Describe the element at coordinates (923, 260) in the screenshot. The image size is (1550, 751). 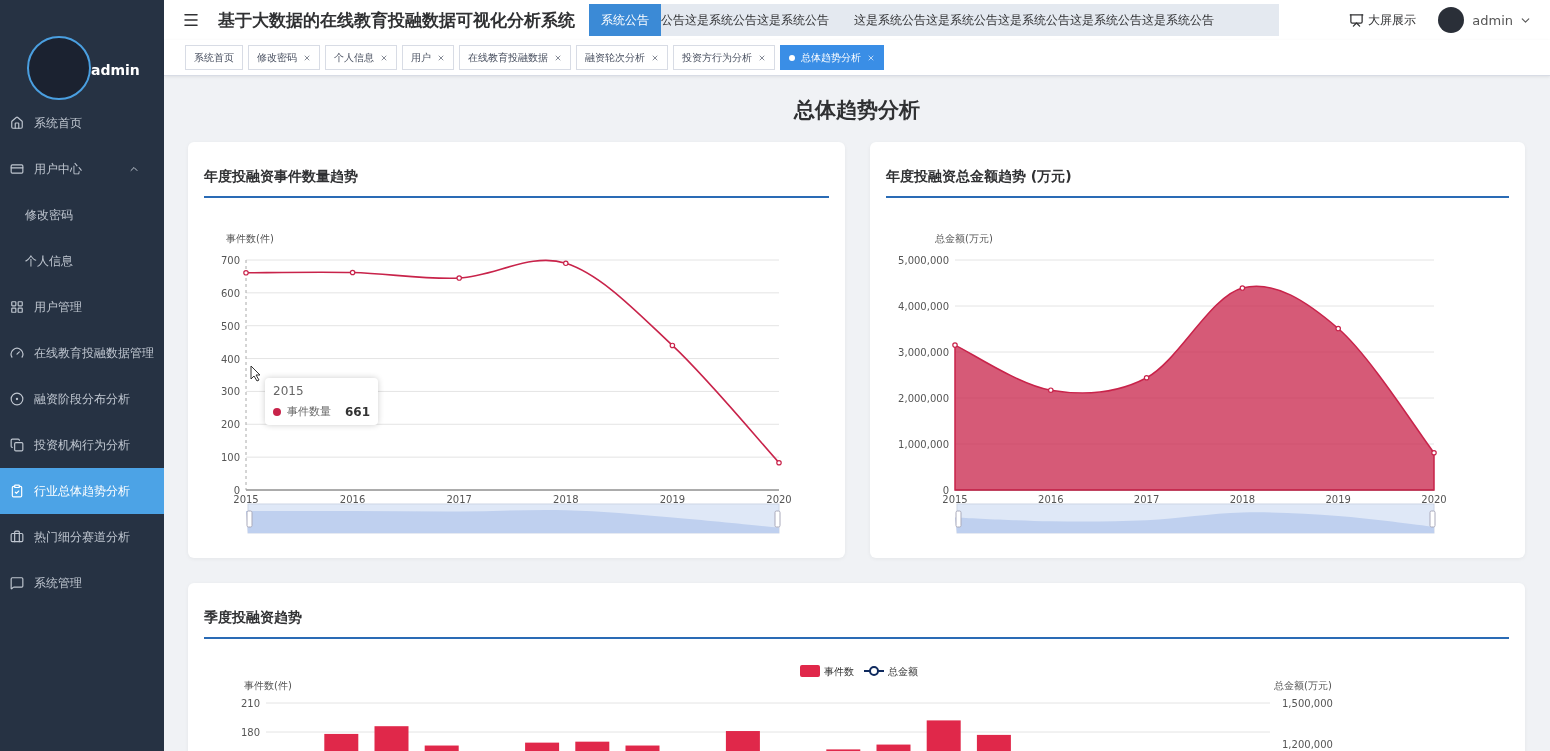
I see `axis-label: 5,000,000` at that location.